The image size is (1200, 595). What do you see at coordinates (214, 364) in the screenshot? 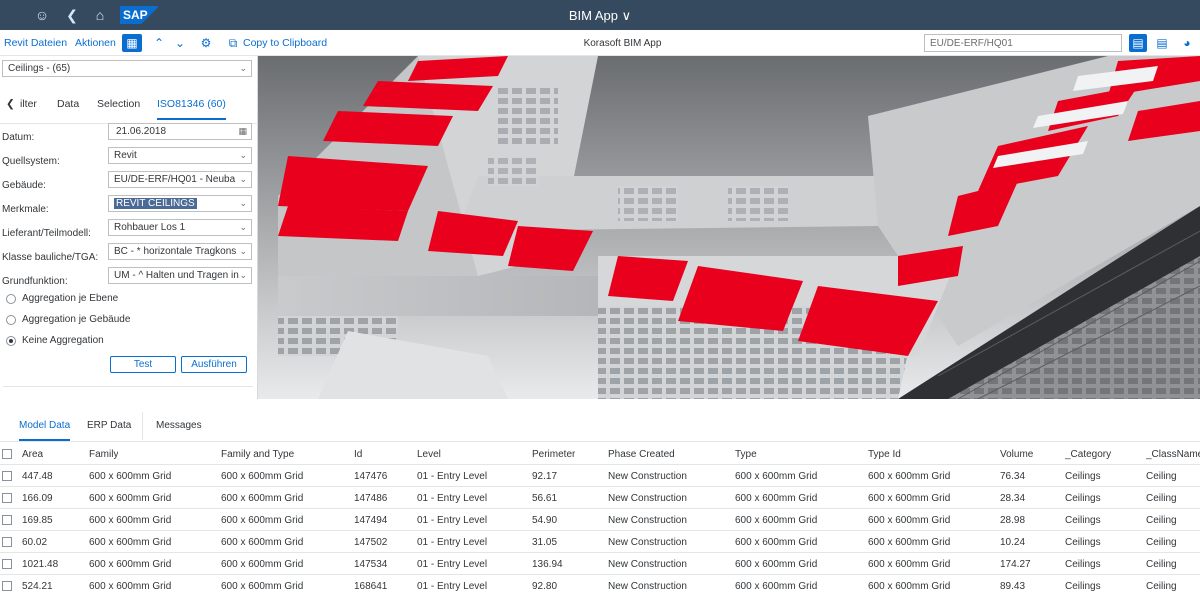
I see `run-button: Ausführen` at bounding box center [214, 364].